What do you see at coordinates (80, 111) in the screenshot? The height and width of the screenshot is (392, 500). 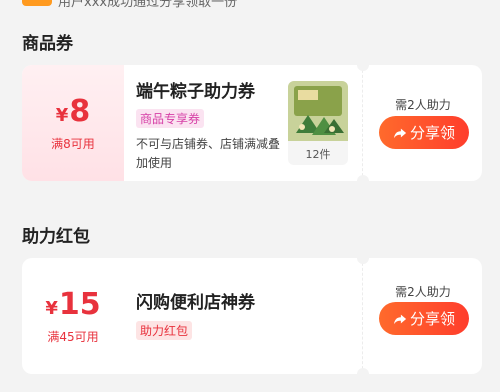 I see `coupon-amount: 8` at bounding box center [80, 111].